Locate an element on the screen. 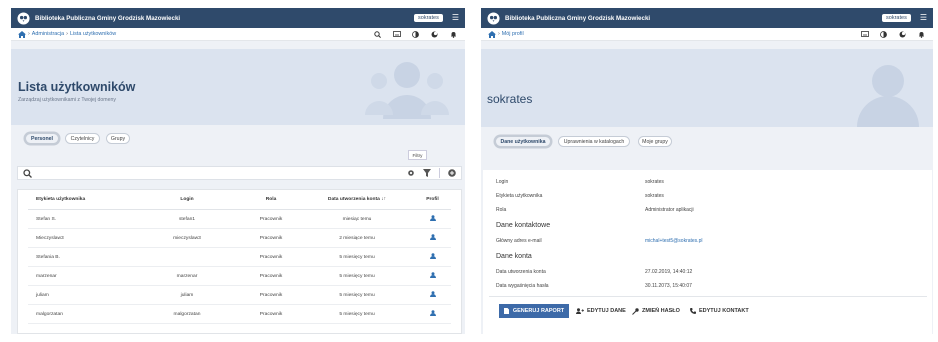  breadcrumb-current: Mój profil is located at coordinates (513, 34).